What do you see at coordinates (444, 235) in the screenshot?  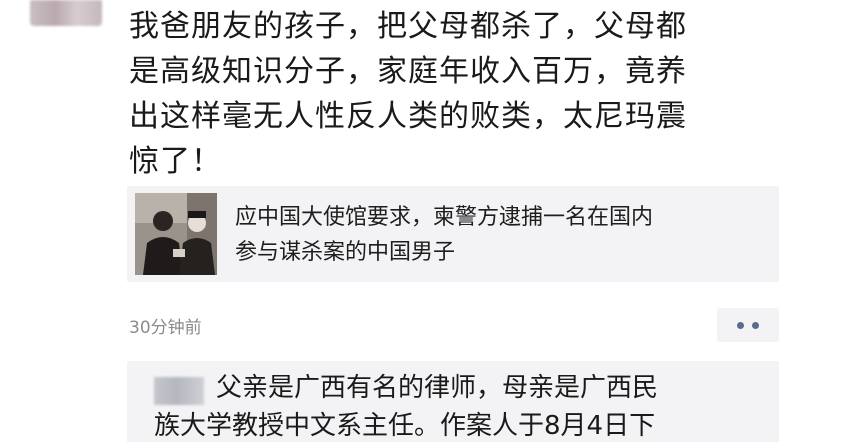 I see `link-title: 应中国大使馆要求，柬警方逮捕一名在国内 参与谋杀案的中国男子` at bounding box center [444, 235].